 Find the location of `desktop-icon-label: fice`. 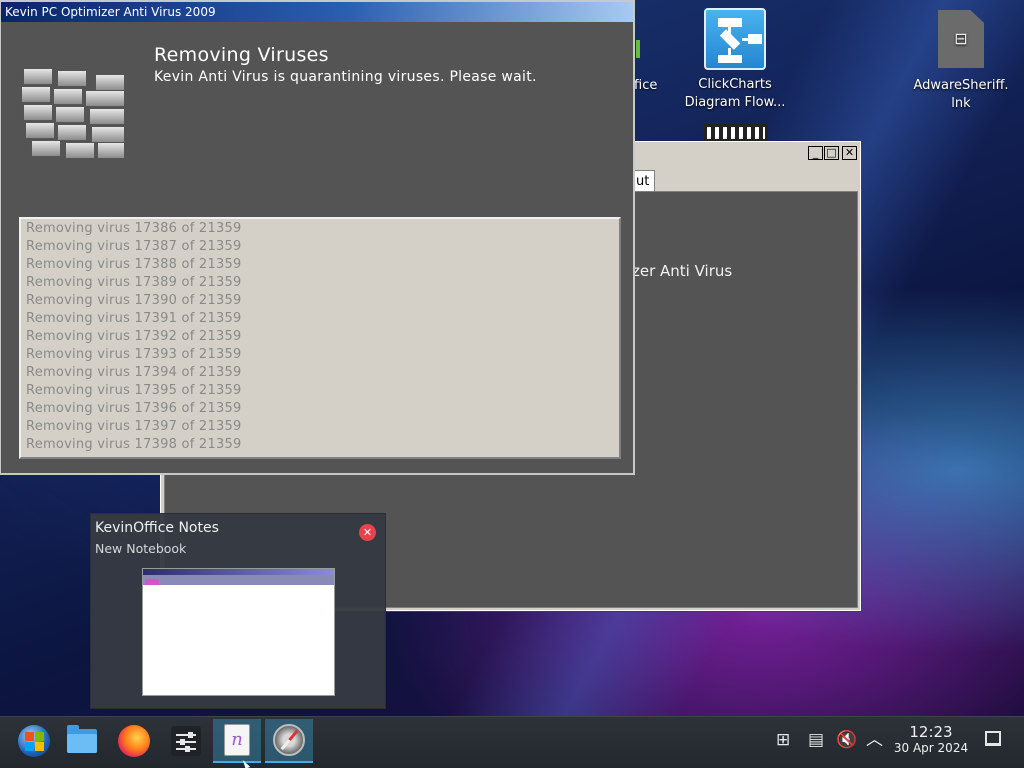

desktop-icon-label: fice is located at coordinates (646, 85).